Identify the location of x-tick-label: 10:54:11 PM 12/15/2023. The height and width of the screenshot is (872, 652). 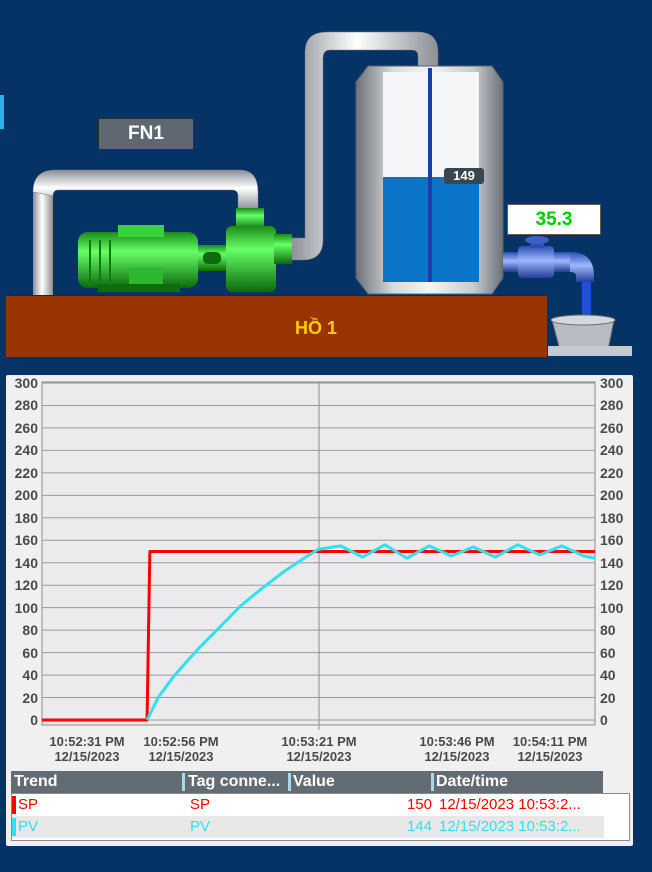
(550, 749).